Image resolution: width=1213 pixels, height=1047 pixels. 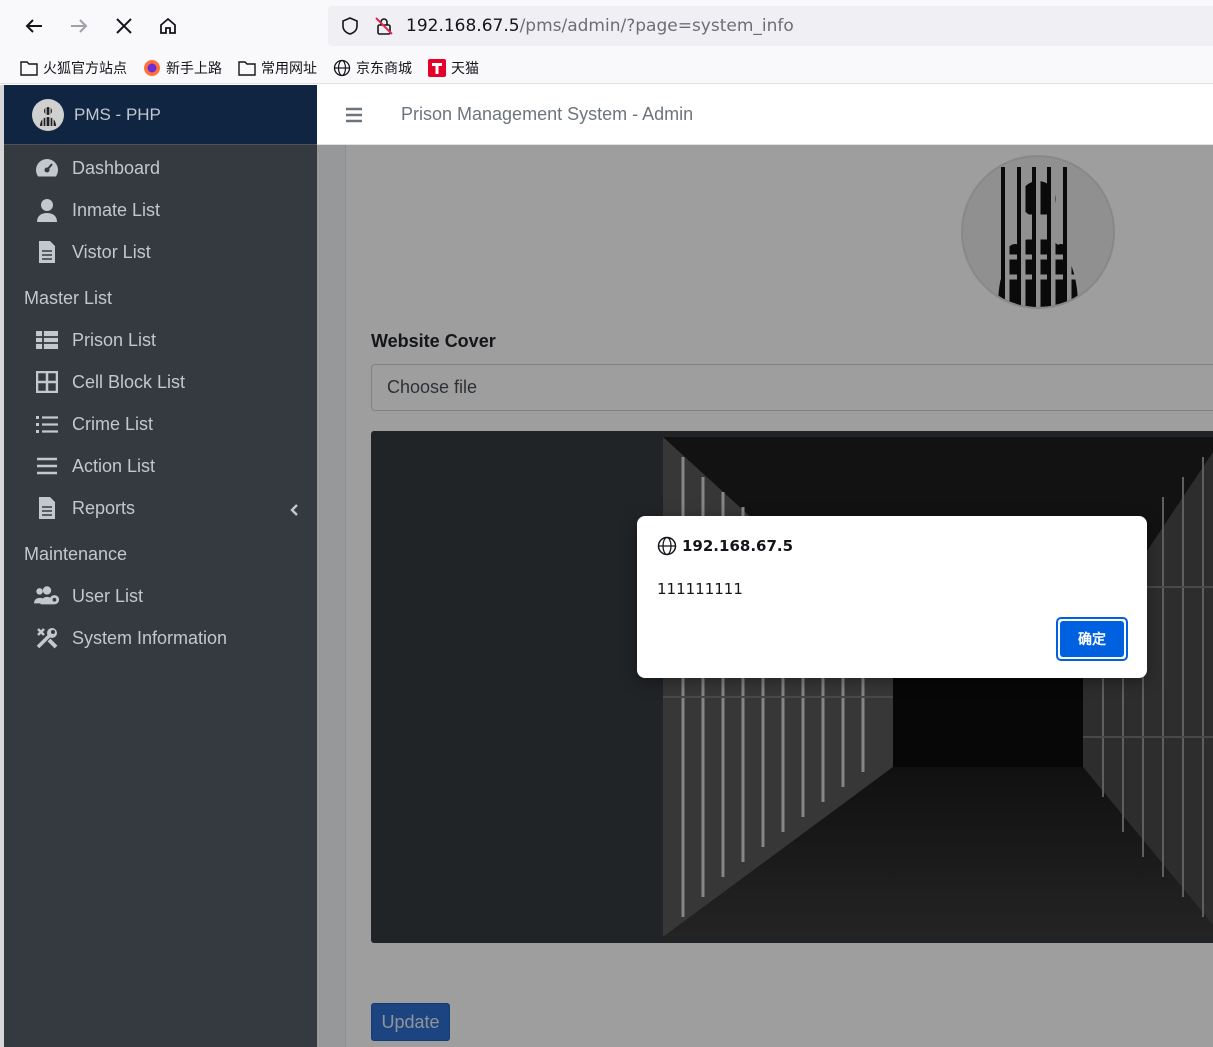 I want to click on bookmark-item: 天猫, so click(x=453, y=68).